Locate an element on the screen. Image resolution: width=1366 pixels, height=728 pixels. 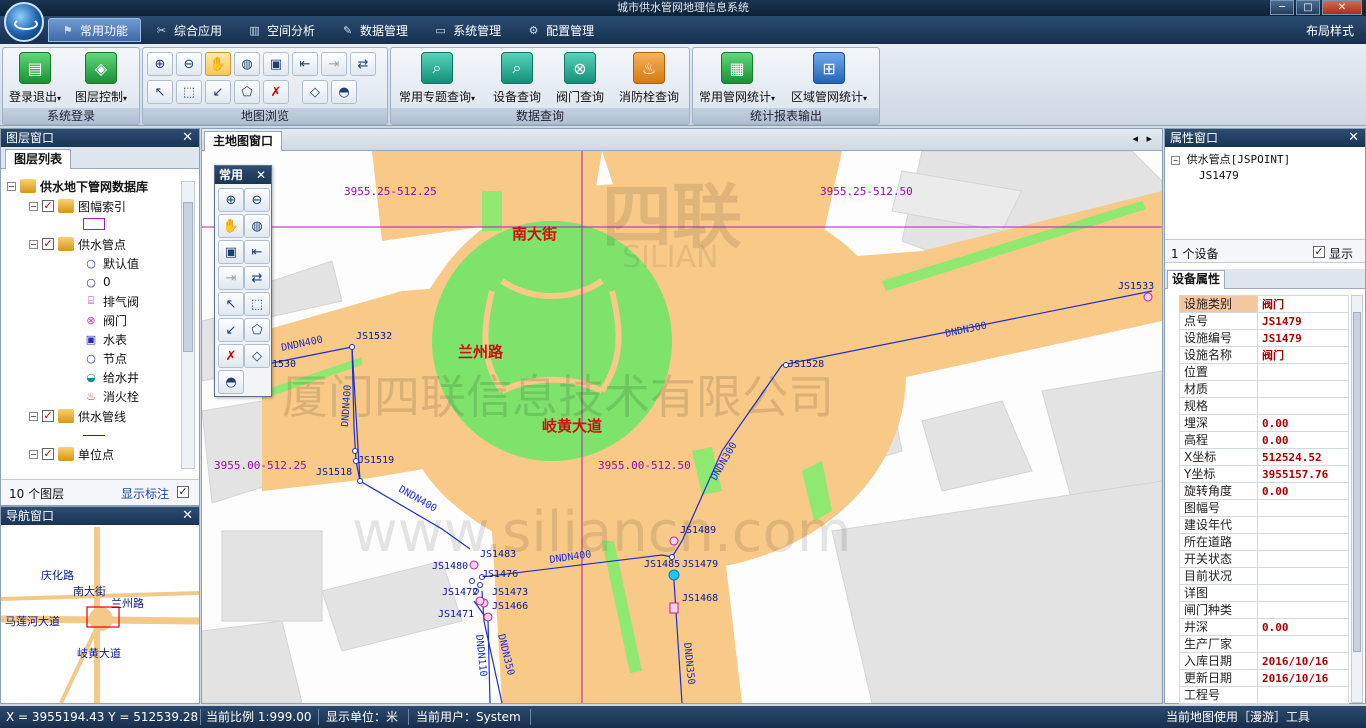
property-row: 材质 is located at coordinates (1264, 389).